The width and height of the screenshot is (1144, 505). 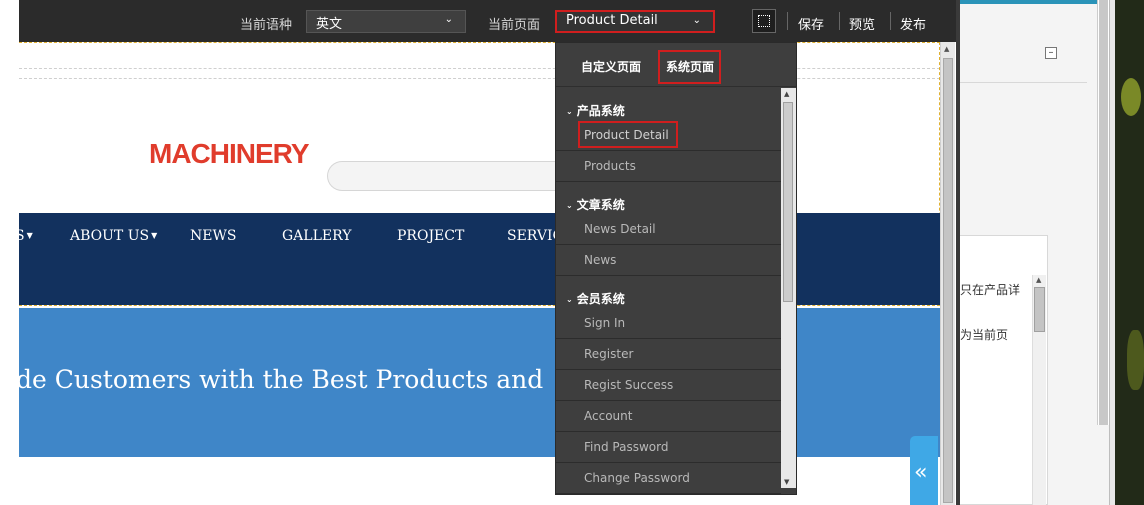 What do you see at coordinates (386, 21) in the screenshot?
I see `language-select: 英文 ⌄` at bounding box center [386, 21].